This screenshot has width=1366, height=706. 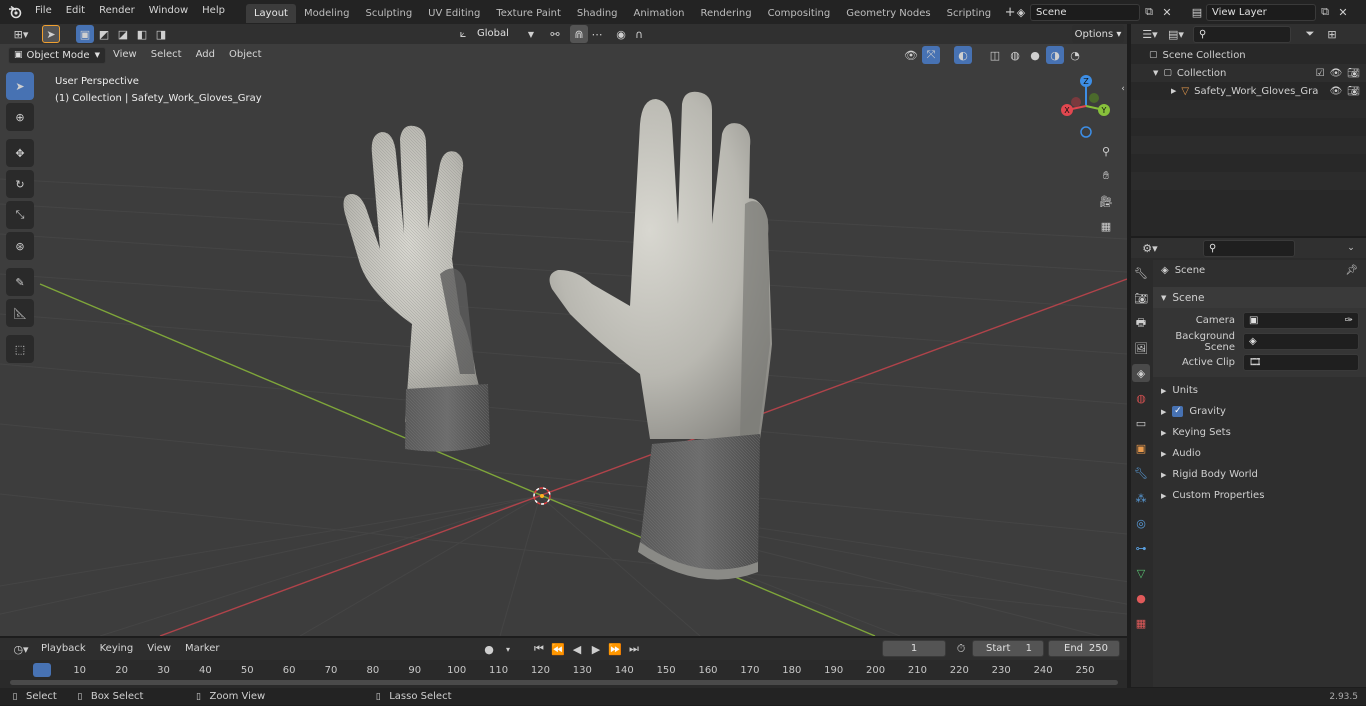 I want to click on active-clip-field: 🎞︎, so click(x=1301, y=362).